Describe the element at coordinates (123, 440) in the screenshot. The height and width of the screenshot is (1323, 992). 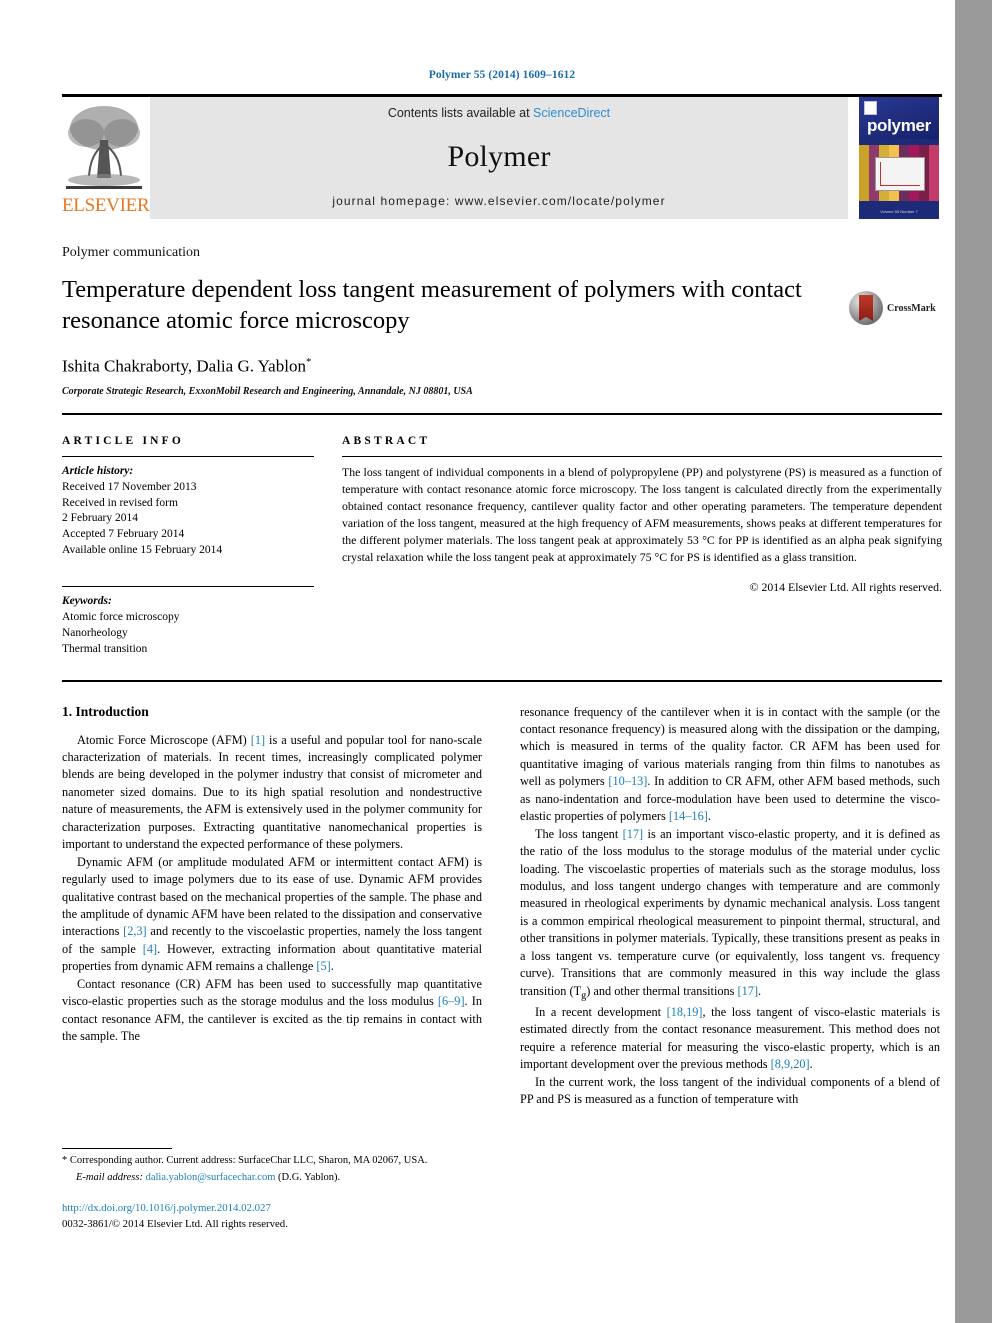
I see `article-info-heading: ARTICLE INFO` at that location.